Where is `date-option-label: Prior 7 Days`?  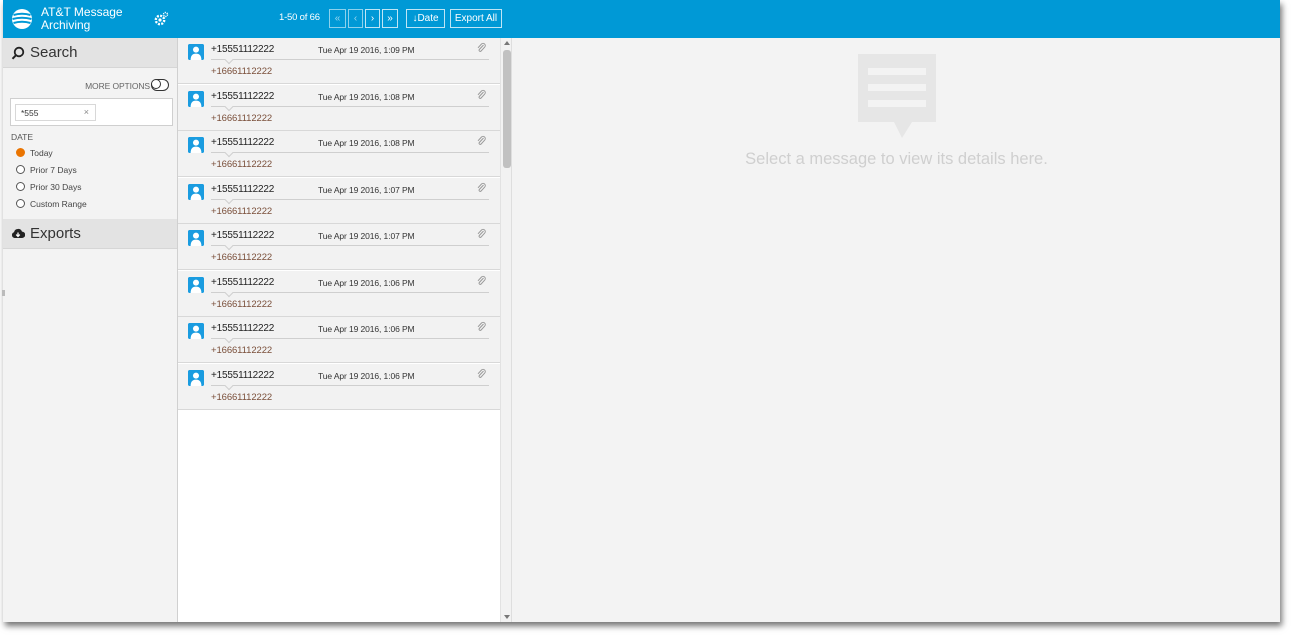
date-option-label: Prior 7 Days is located at coordinates (53, 170).